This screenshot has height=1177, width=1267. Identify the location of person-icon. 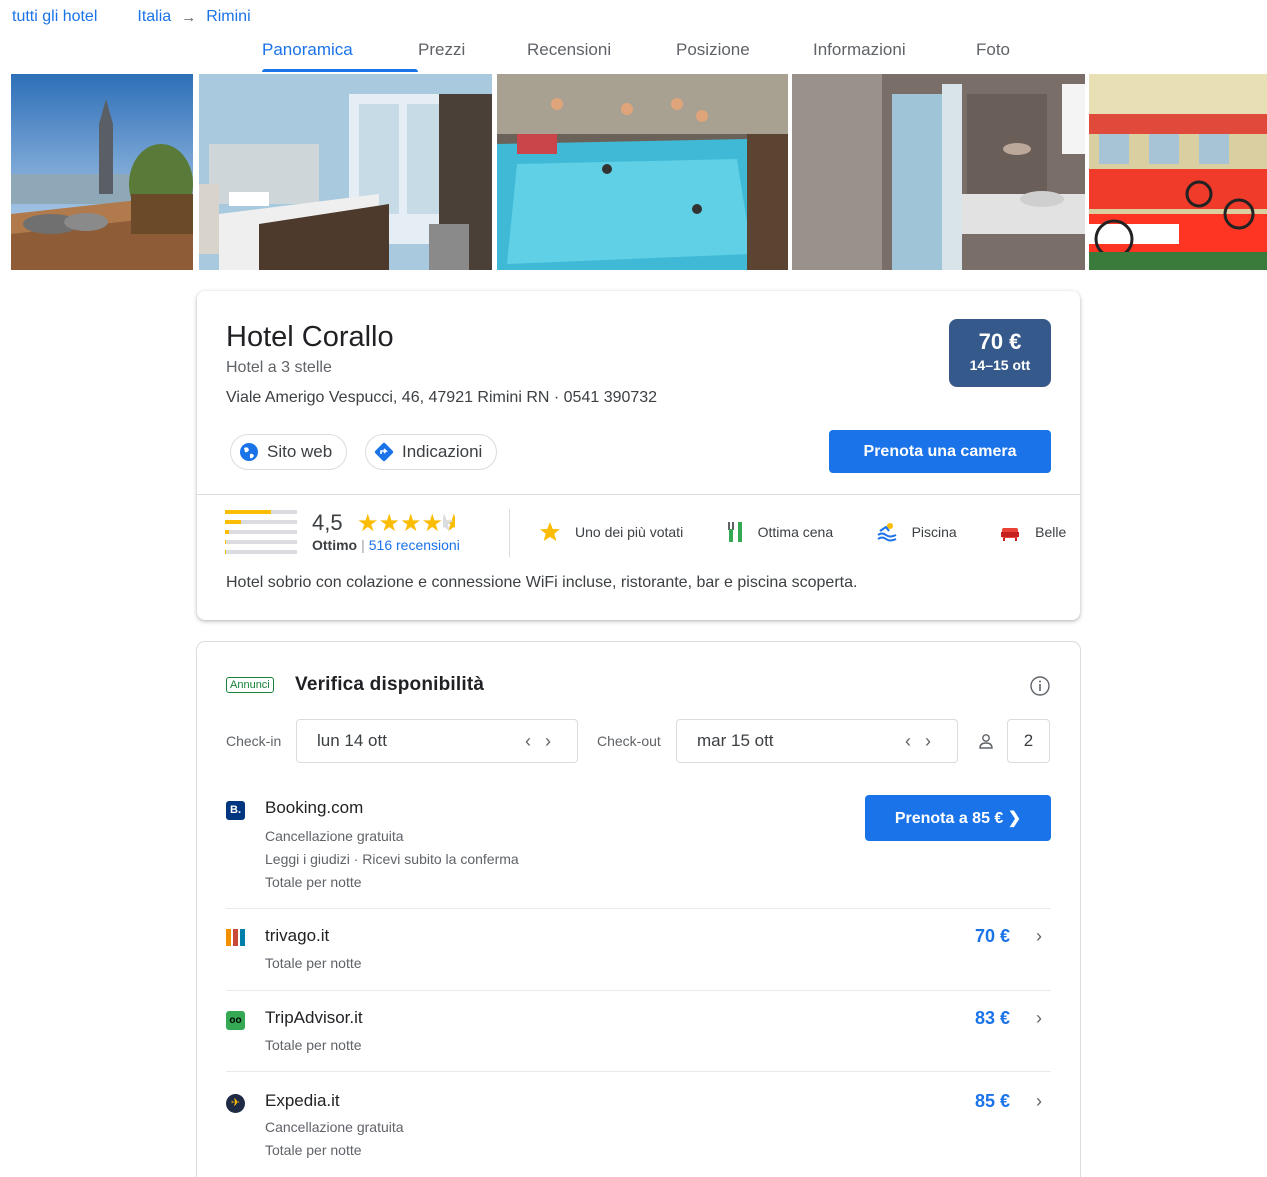
(986, 741).